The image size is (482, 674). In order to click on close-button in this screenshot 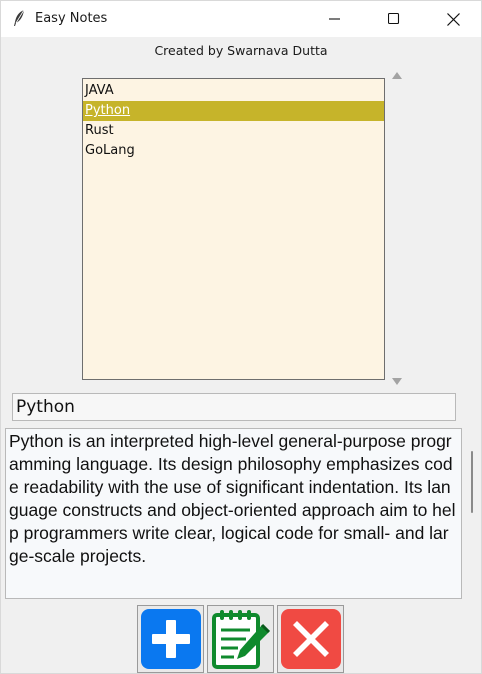, I will do `click(453, 19)`.